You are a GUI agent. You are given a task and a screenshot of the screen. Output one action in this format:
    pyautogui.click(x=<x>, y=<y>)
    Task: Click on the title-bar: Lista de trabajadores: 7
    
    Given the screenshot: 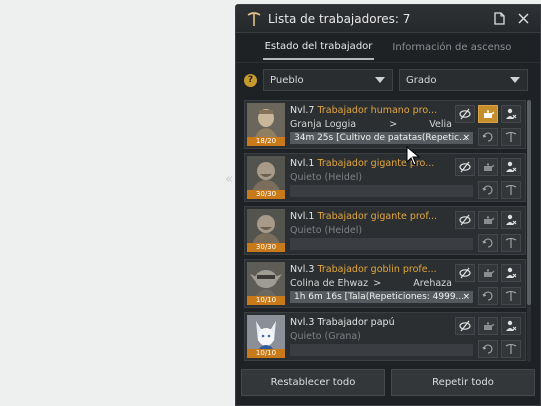 What is the action you would take?
    pyautogui.click(x=388, y=19)
    